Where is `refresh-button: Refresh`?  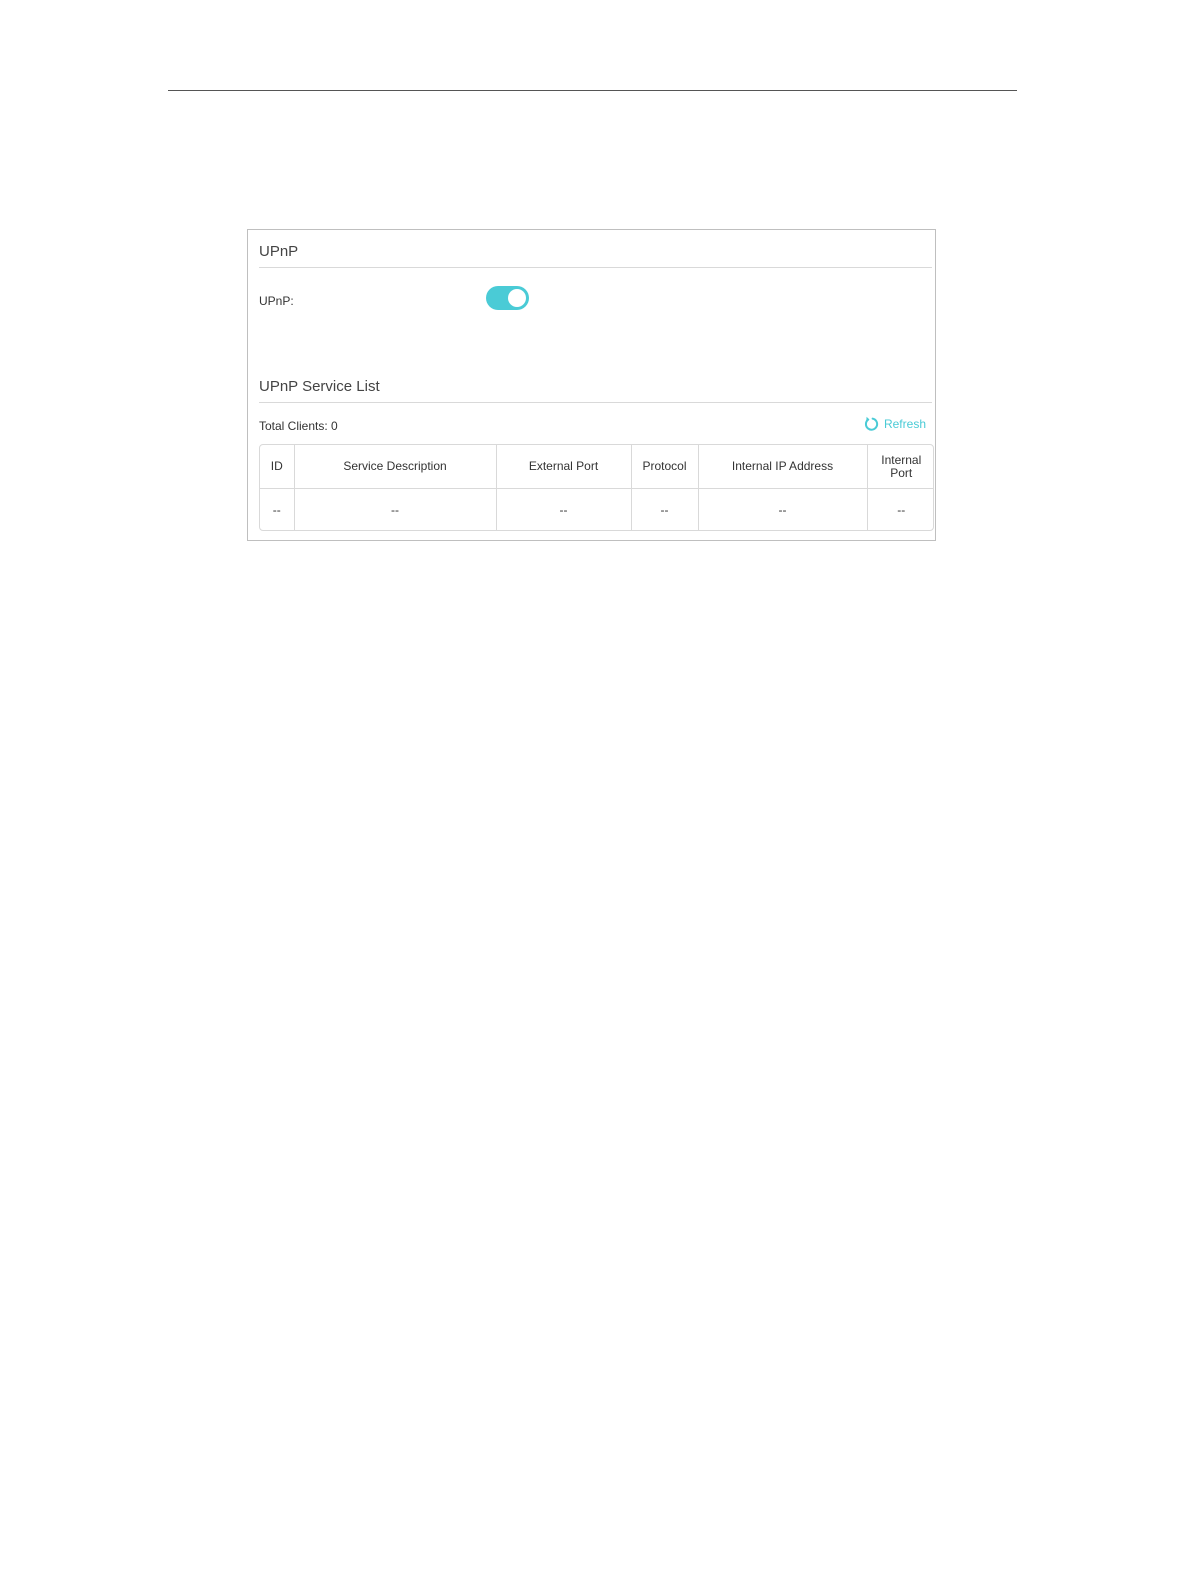 refresh-button: Refresh is located at coordinates (894, 424).